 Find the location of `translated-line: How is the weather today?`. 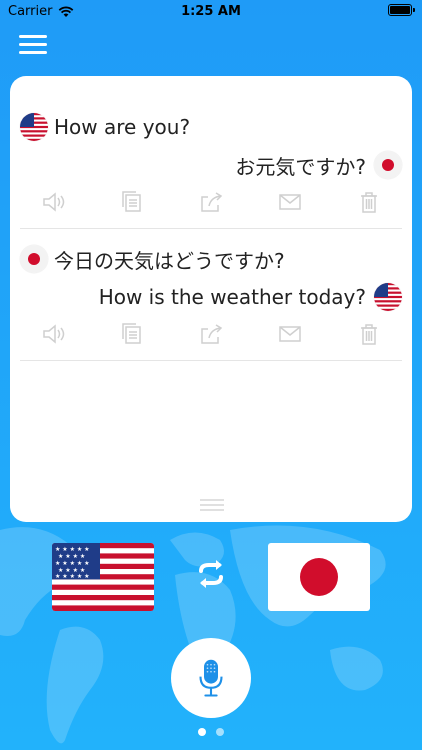

translated-line: How is the weather today? is located at coordinates (211, 297).